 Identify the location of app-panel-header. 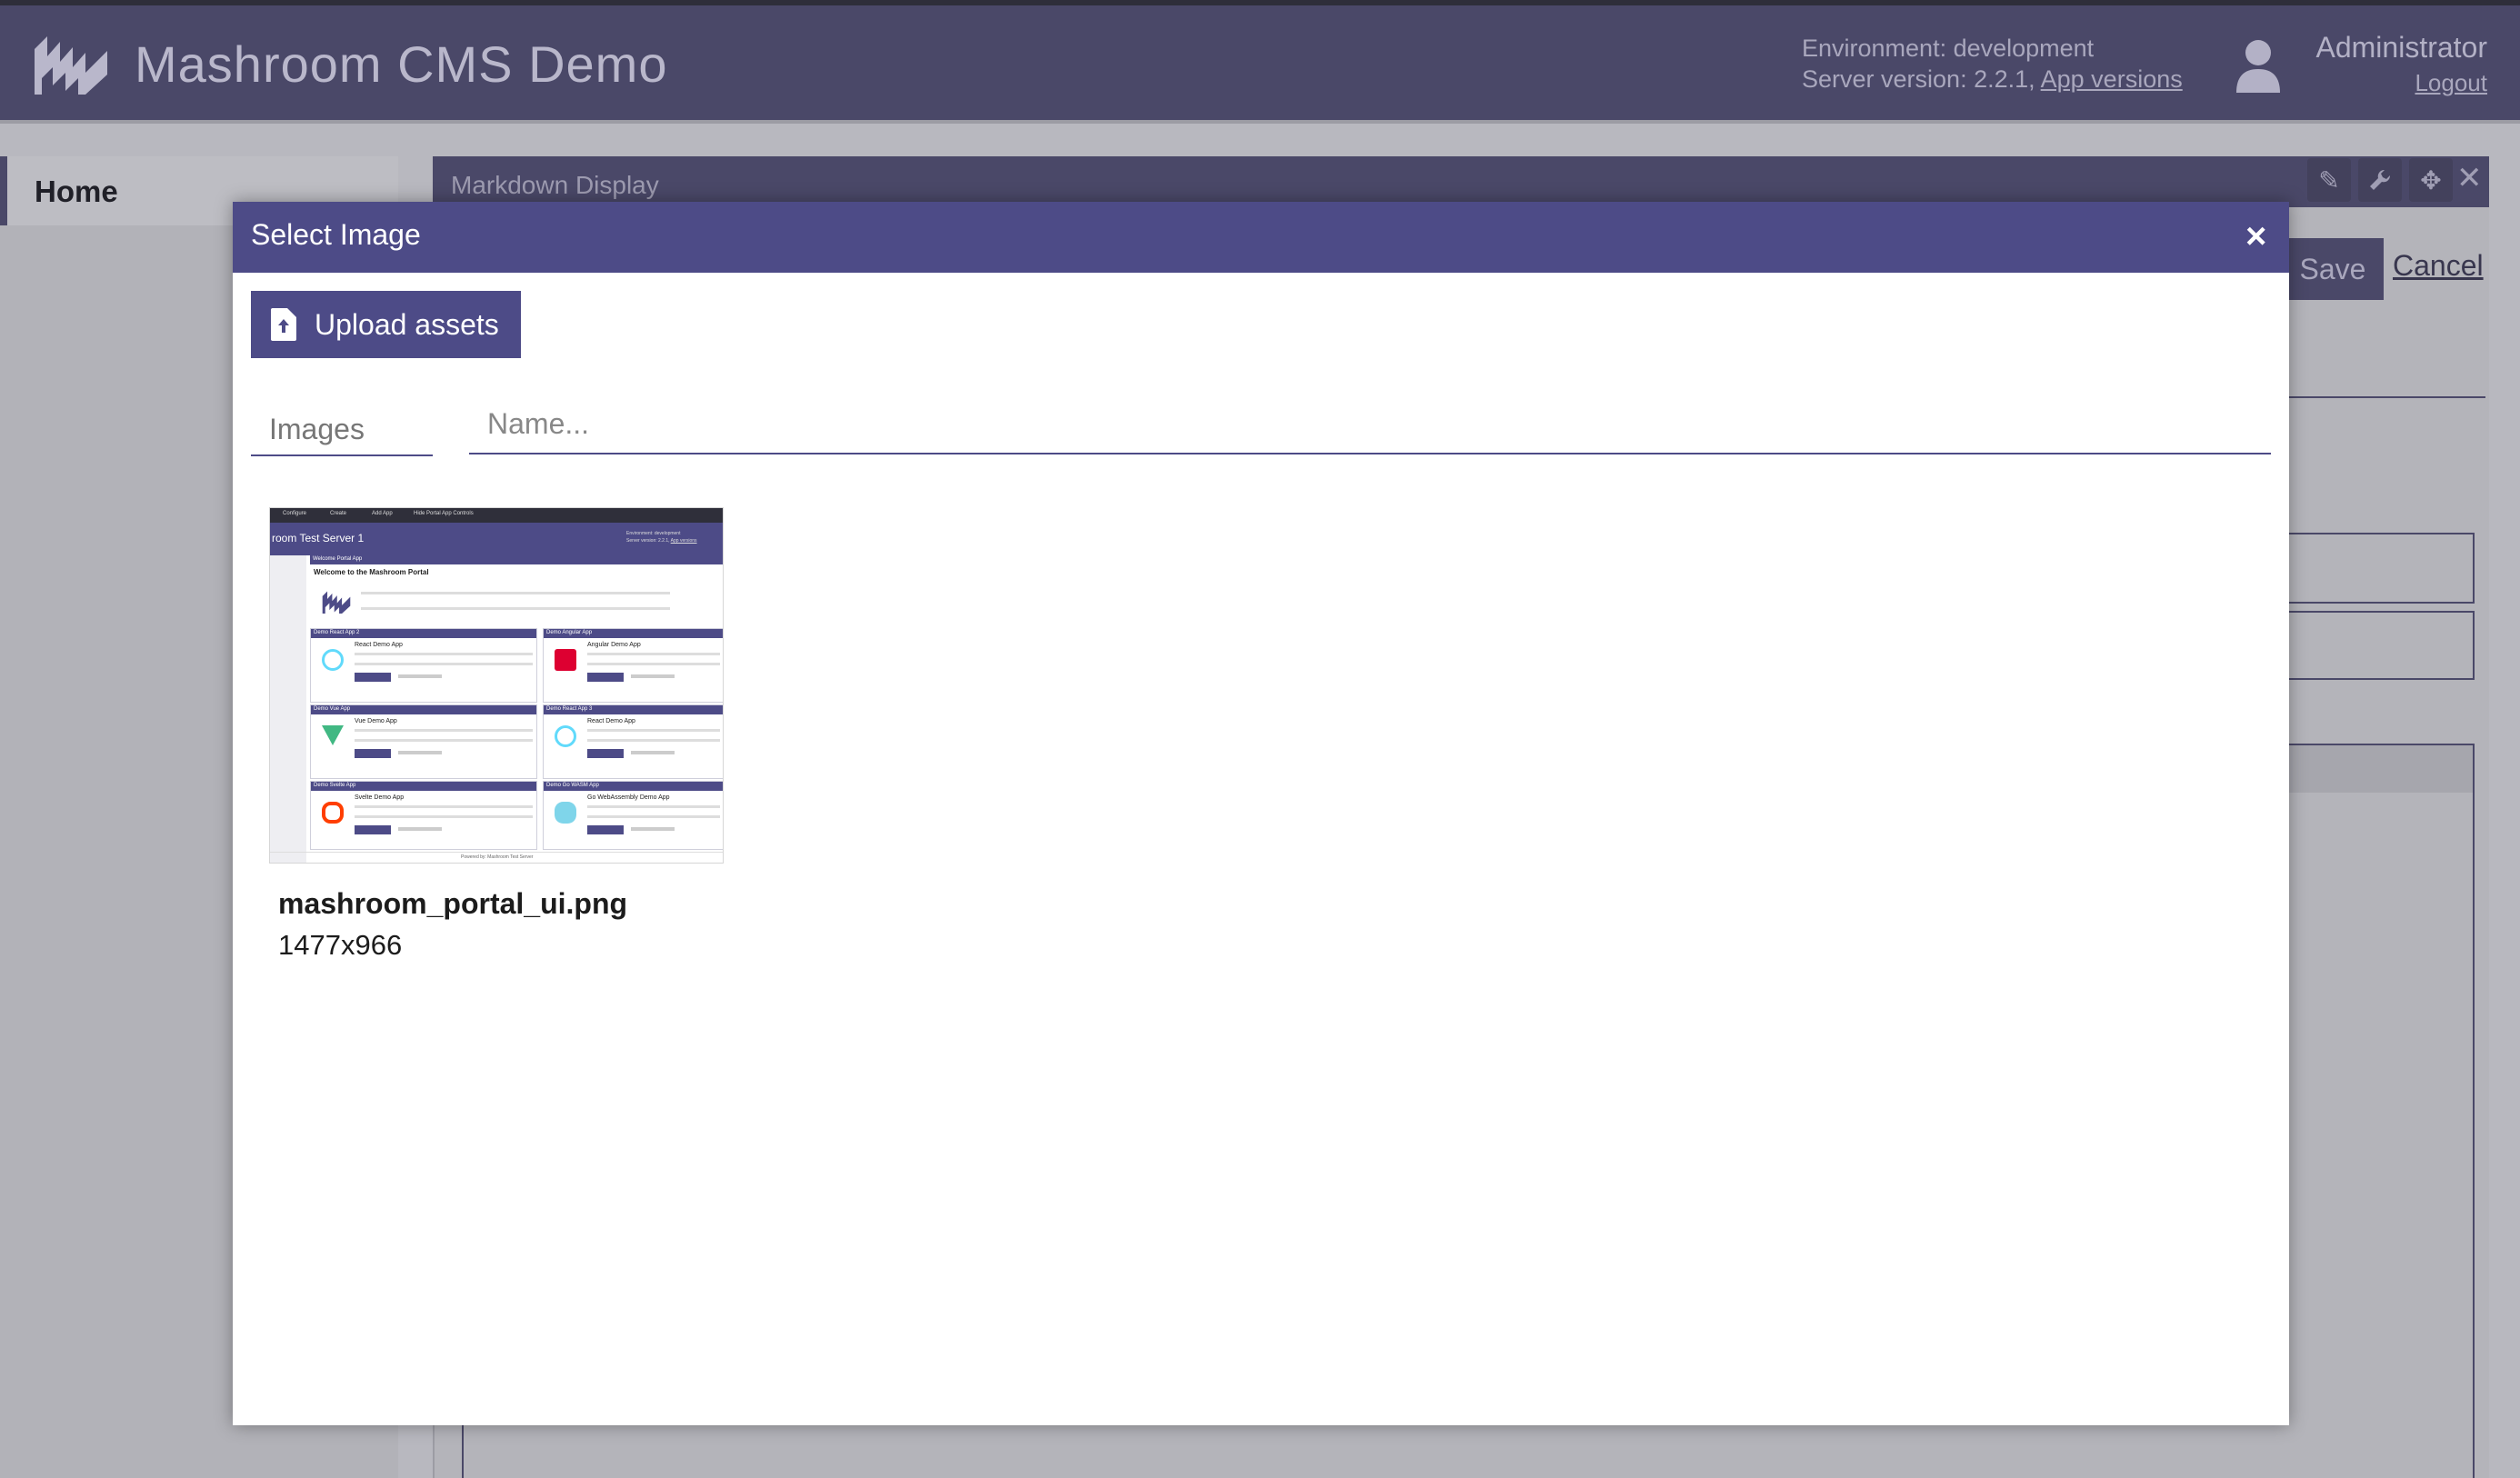
(1461, 181).